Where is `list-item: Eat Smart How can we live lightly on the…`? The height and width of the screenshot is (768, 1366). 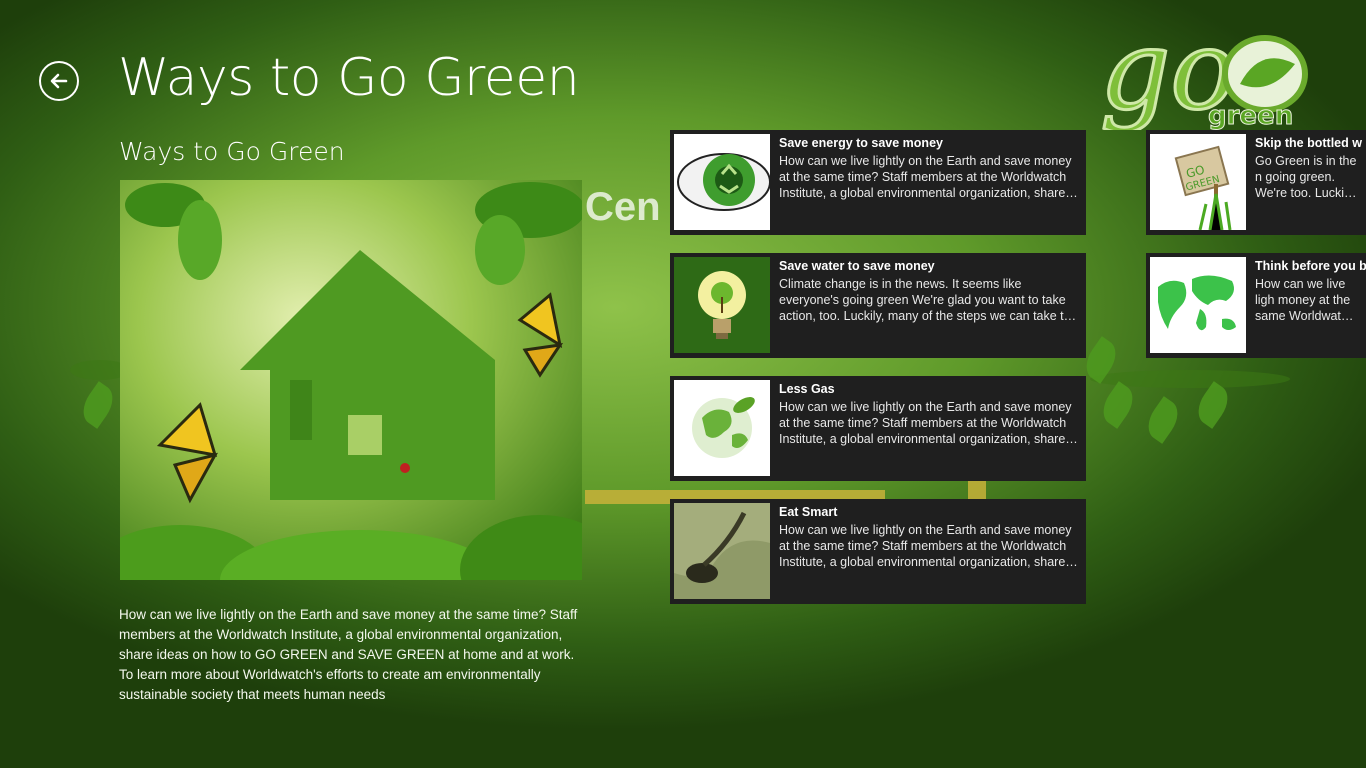 list-item: Eat Smart How can we live lightly on the… is located at coordinates (878, 551).